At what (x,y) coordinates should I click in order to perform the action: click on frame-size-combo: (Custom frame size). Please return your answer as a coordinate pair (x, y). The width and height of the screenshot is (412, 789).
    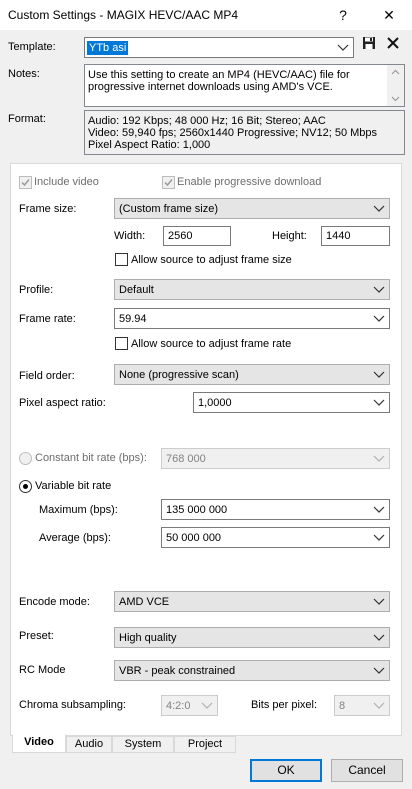
    Looking at the image, I should click on (252, 208).